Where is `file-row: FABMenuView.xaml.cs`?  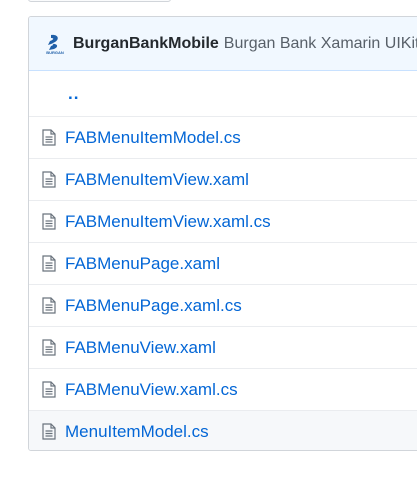 file-row: FABMenuView.xaml.cs is located at coordinates (223, 389).